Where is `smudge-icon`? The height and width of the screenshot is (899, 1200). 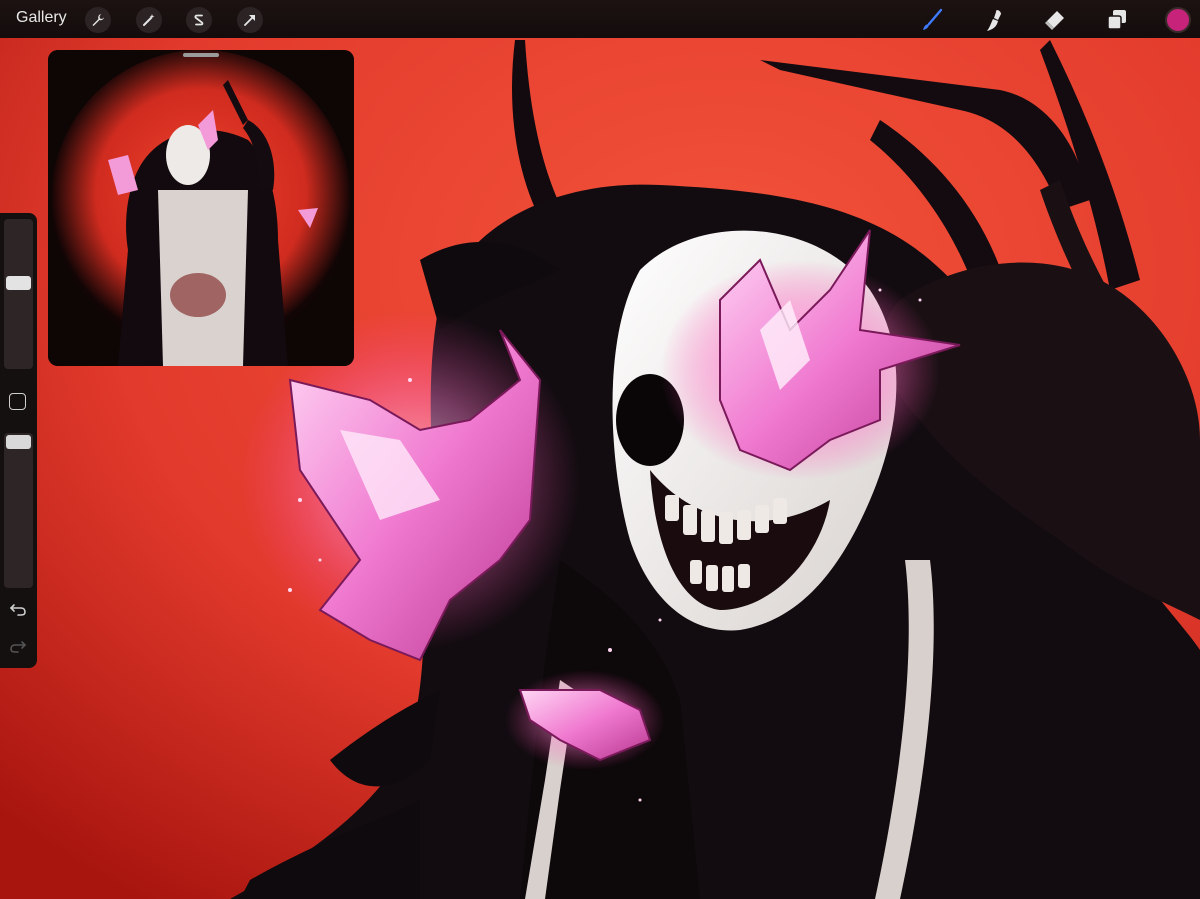 smudge-icon is located at coordinates (994, 20).